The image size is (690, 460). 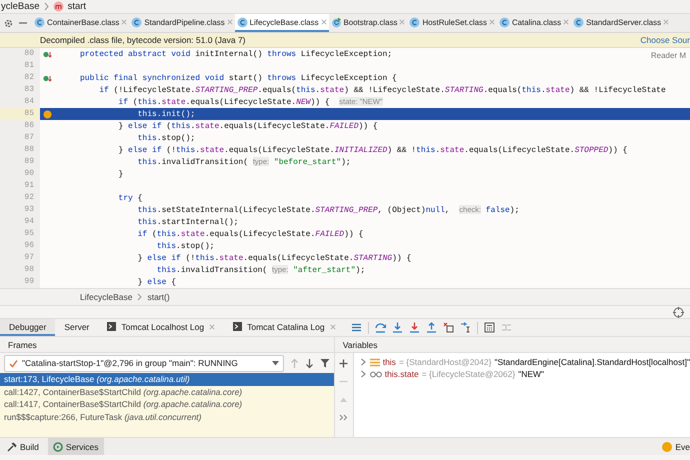 What do you see at coordinates (20, 126) in the screenshot?
I see `line-number: 86` at bounding box center [20, 126].